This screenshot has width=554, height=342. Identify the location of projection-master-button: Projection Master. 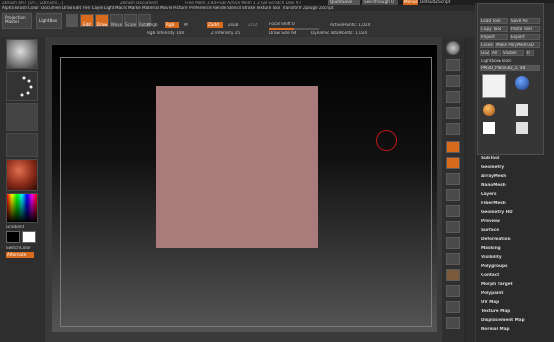
(17, 21).